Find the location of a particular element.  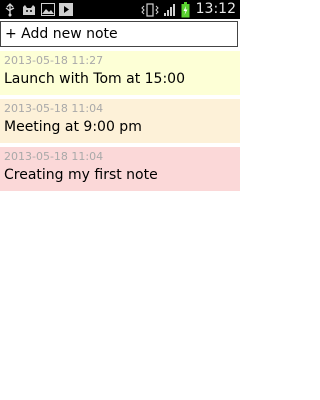

note-text: Launch with Tom at 15:00 is located at coordinates (94, 79).